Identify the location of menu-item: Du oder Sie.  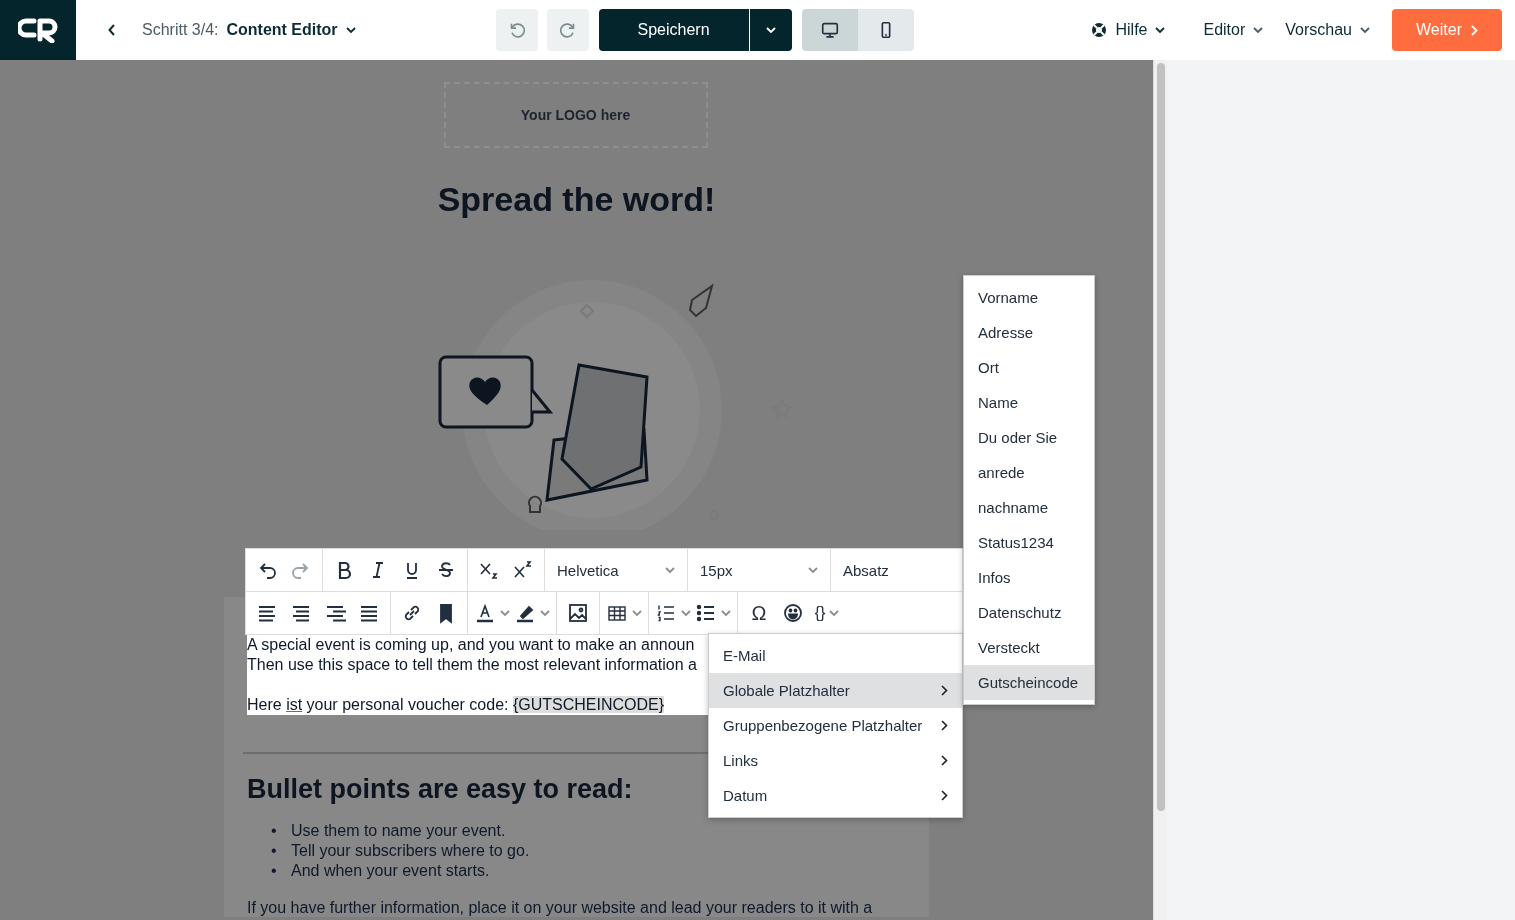
(1029, 437).